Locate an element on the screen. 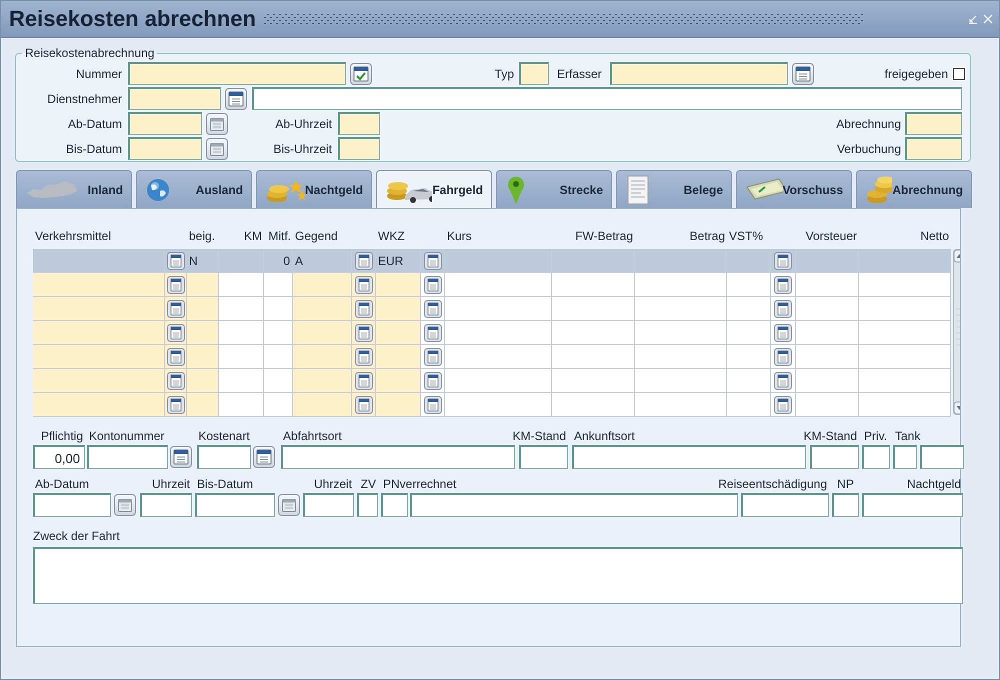  input-field: 0,00 is located at coordinates (59, 457).